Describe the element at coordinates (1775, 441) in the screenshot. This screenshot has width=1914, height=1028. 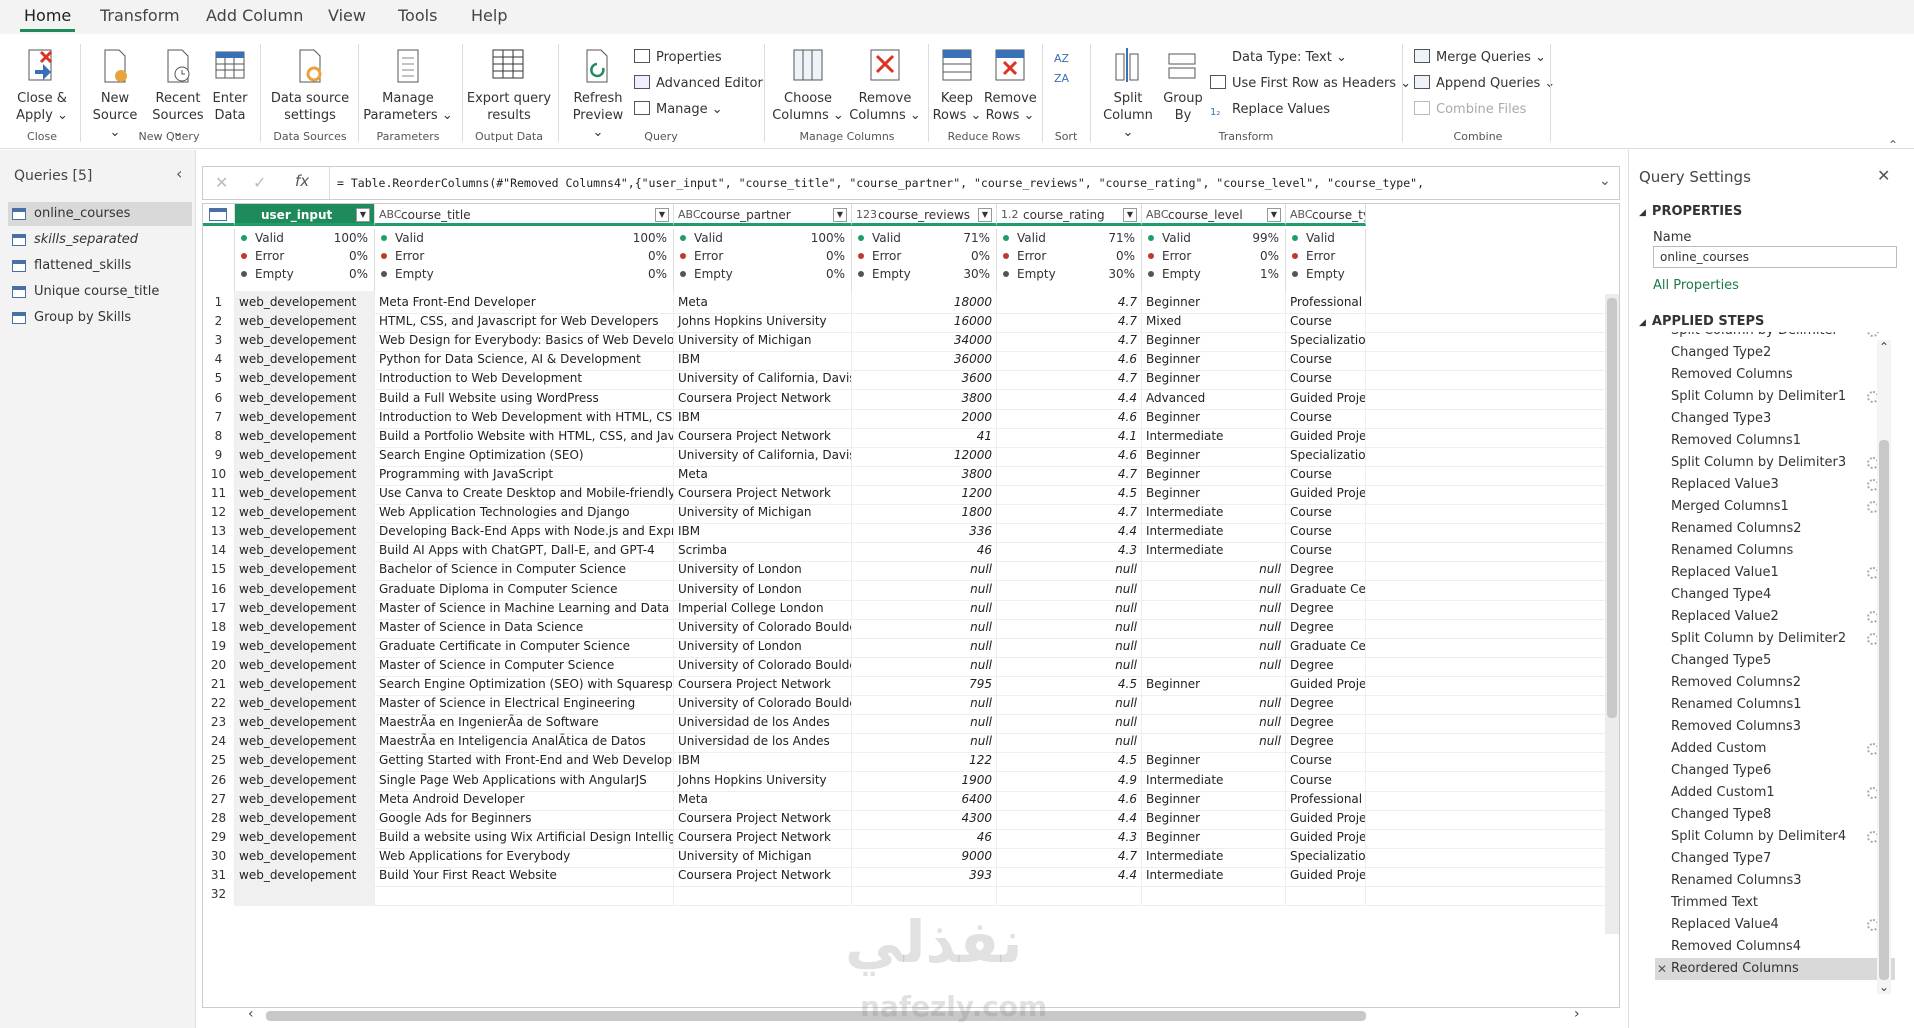
I see `applied-step: Removed Columns1` at that location.